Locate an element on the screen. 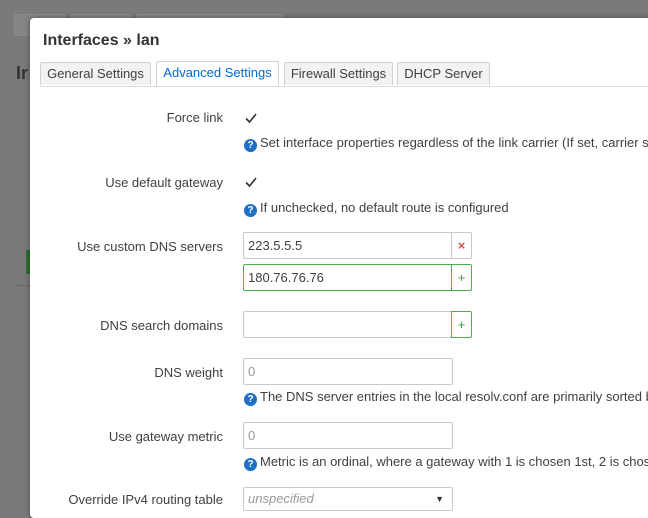 This screenshot has height=518, width=648. ipv4-routing-select: unspecified ▼ is located at coordinates (348, 499).